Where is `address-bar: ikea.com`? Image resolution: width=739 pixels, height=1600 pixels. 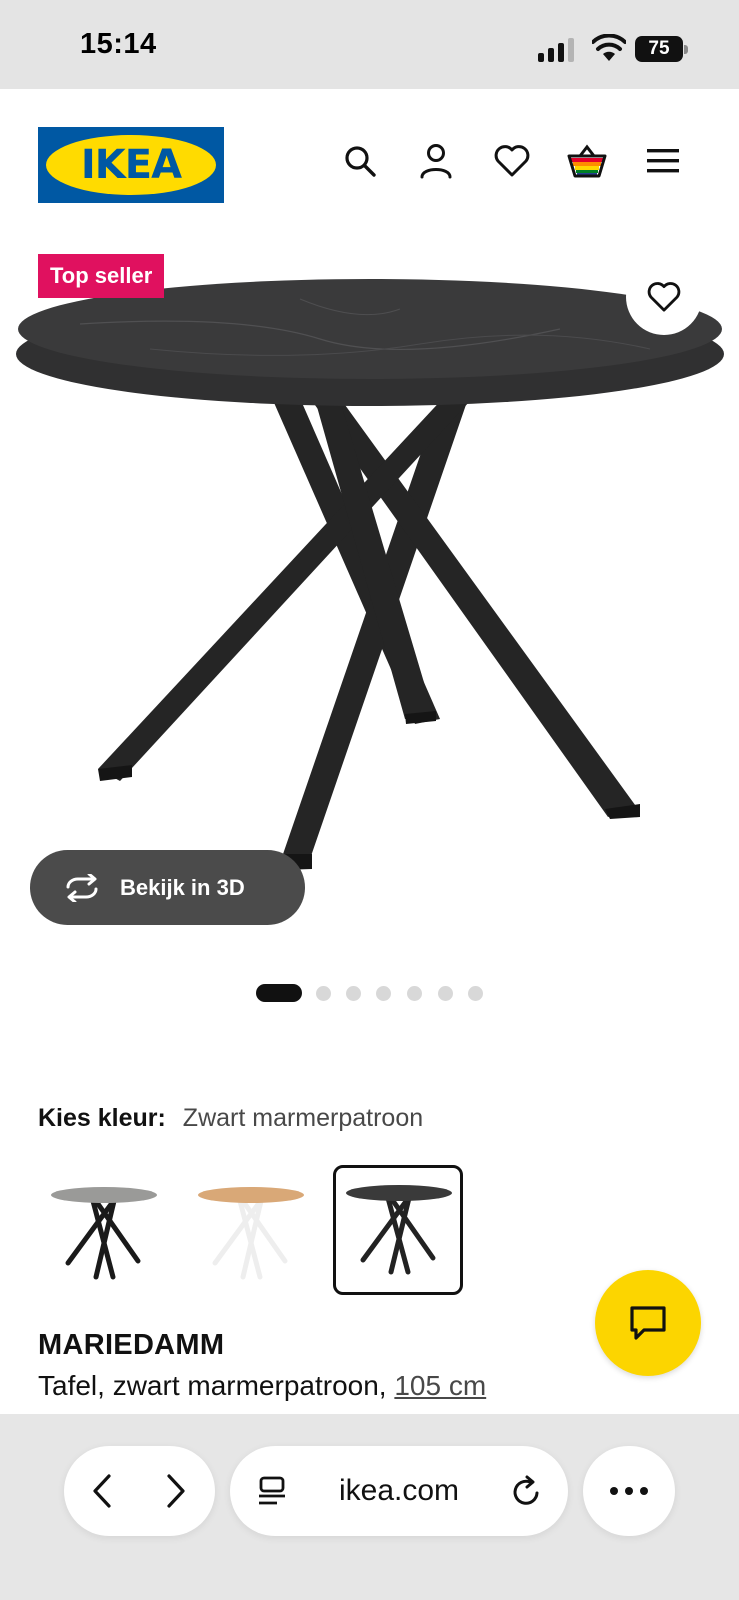 address-bar: ikea.com is located at coordinates (399, 1491).